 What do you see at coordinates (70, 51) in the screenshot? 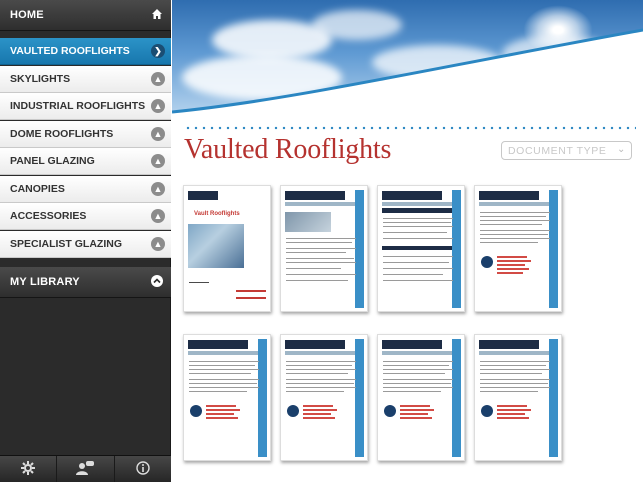
I see `sidebar-item-label: VAULTED ROOFLIGHTS` at bounding box center [70, 51].